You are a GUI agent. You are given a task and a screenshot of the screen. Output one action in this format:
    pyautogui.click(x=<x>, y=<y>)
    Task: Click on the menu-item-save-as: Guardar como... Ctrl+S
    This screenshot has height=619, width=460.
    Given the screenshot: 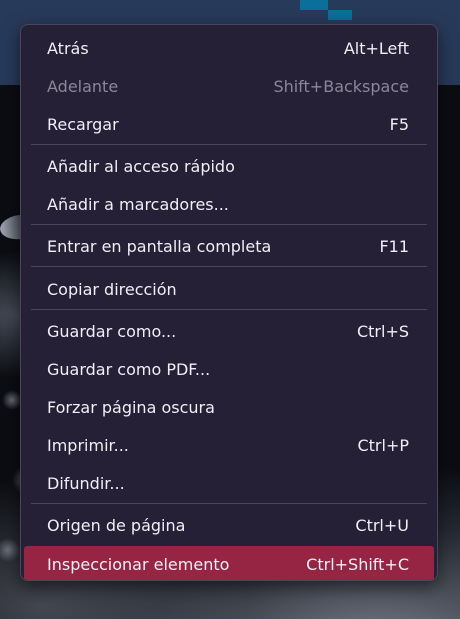 What is the action you would take?
    pyautogui.click(x=229, y=331)
    